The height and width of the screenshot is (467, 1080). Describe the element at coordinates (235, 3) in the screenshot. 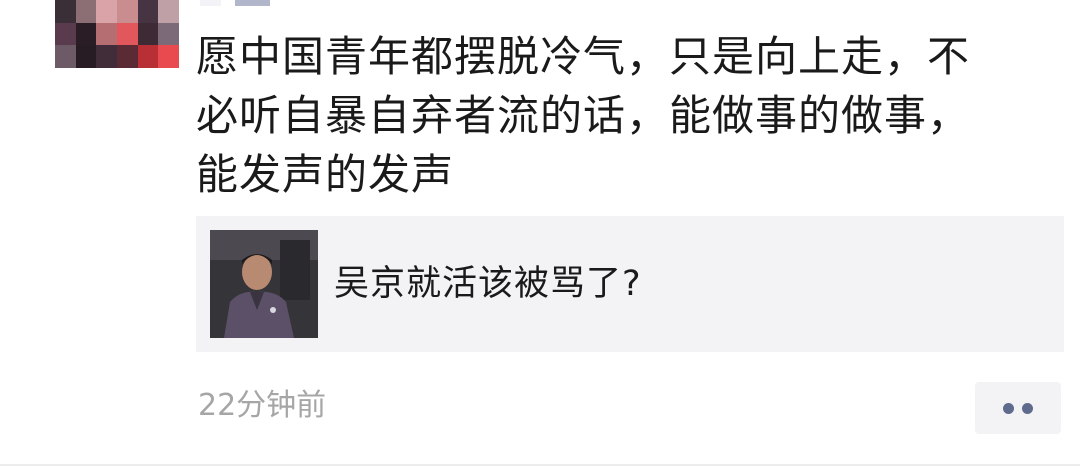

I see `cropped-header-fragment` at that location.